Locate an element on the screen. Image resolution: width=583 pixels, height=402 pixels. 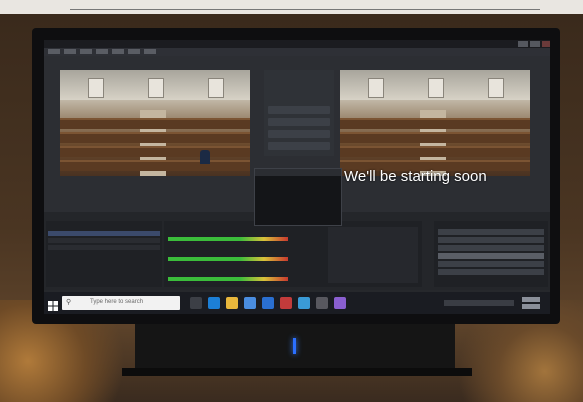
menu-profile is located at coordinates (102, 51).